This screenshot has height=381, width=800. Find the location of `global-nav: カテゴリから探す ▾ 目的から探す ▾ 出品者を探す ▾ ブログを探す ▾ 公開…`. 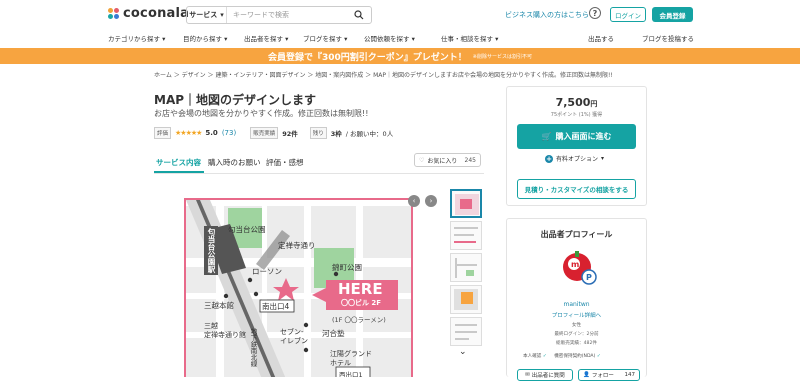

global-nav: カテゴリから探す ▾ 目的から探す ▾ 出品者を探す ▾ ブログを探す ▾ 公開… is located at coordinates (400, 37).